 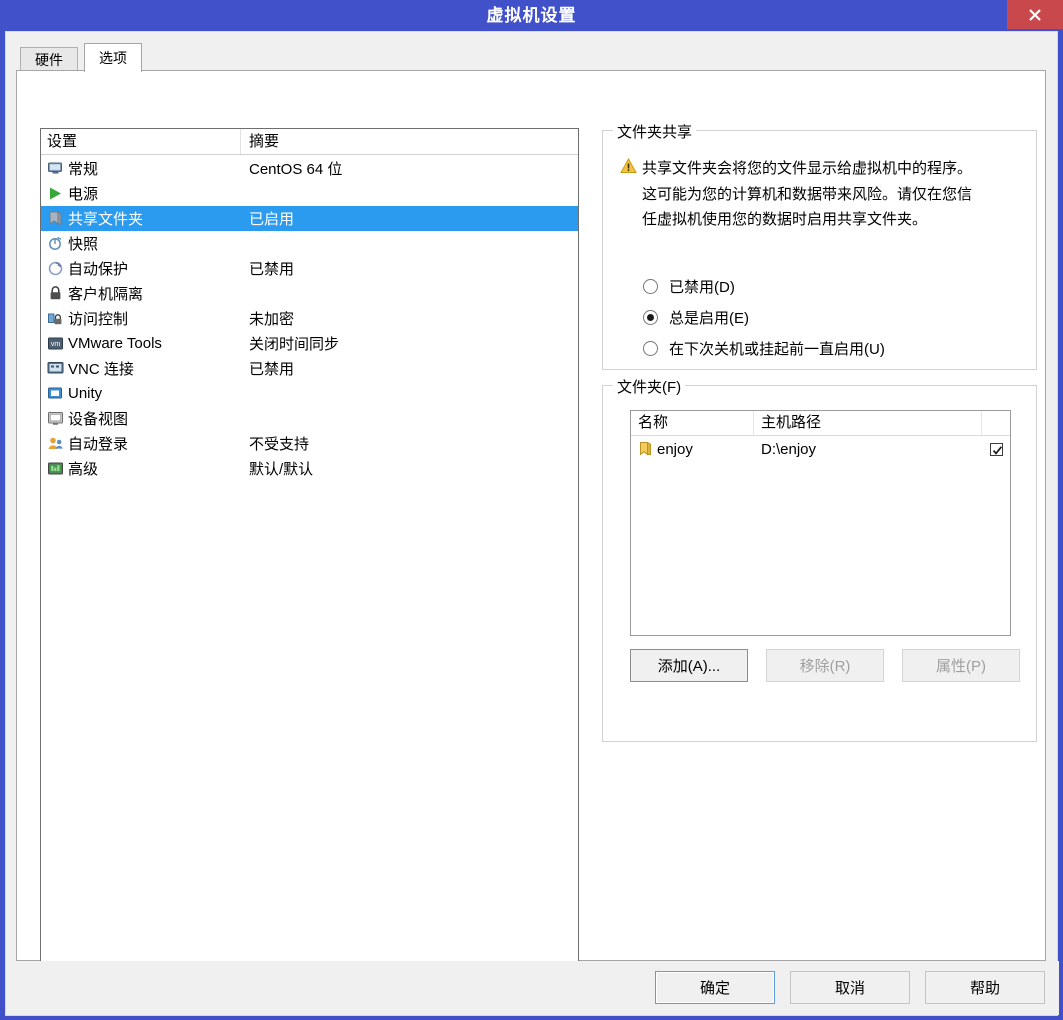 What do you see at coordinates (702, 287) in the screenshot?
I see `sharing-option-label: 已禁用(D)` at bounding box center [702, 287].